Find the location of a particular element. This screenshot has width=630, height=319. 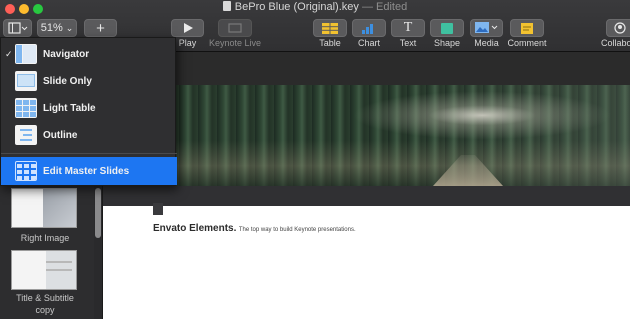

document-name: BePro Blue (Original).key is located at coordinates (296, 7).